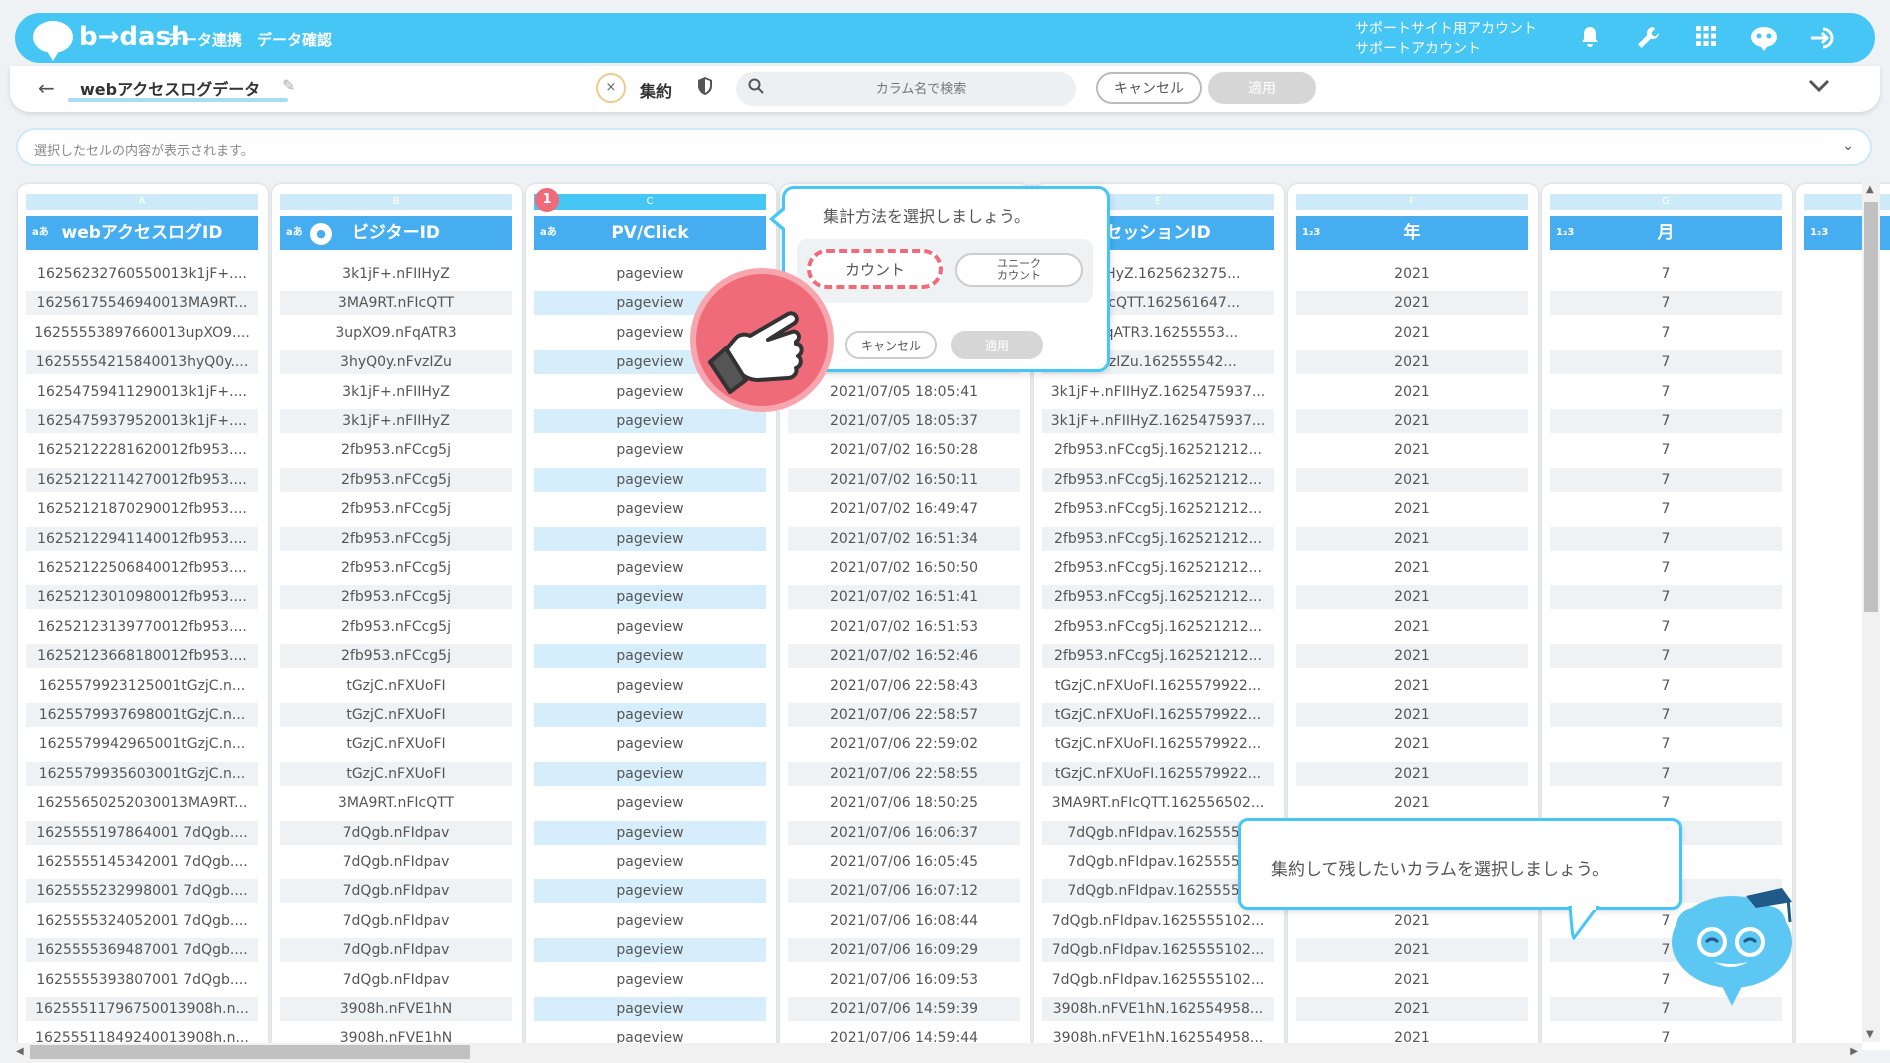  I want to click on column-header: 1₂3 年, so click(1412, 233).